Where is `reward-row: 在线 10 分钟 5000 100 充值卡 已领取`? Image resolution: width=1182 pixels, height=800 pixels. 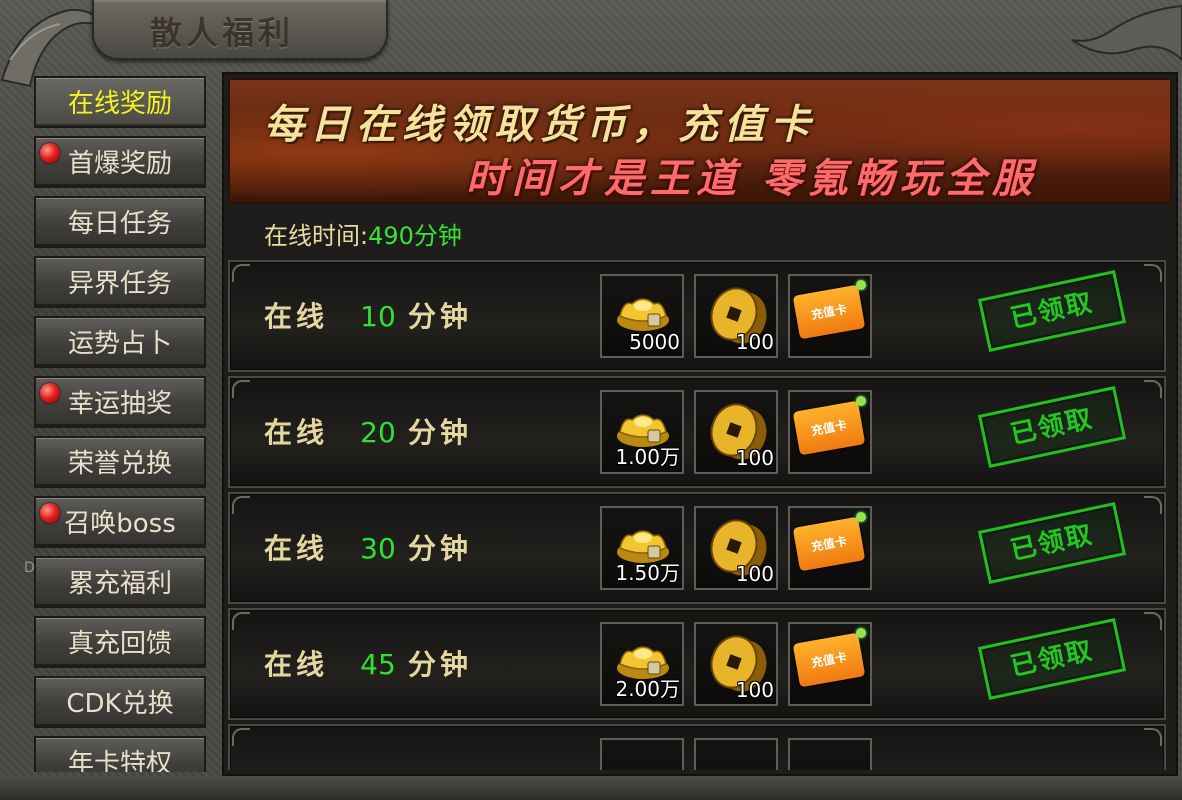
reward-row: 在线 10 分钟 5000 100 充值卡 已领取 is located at coordinates (697, 316).